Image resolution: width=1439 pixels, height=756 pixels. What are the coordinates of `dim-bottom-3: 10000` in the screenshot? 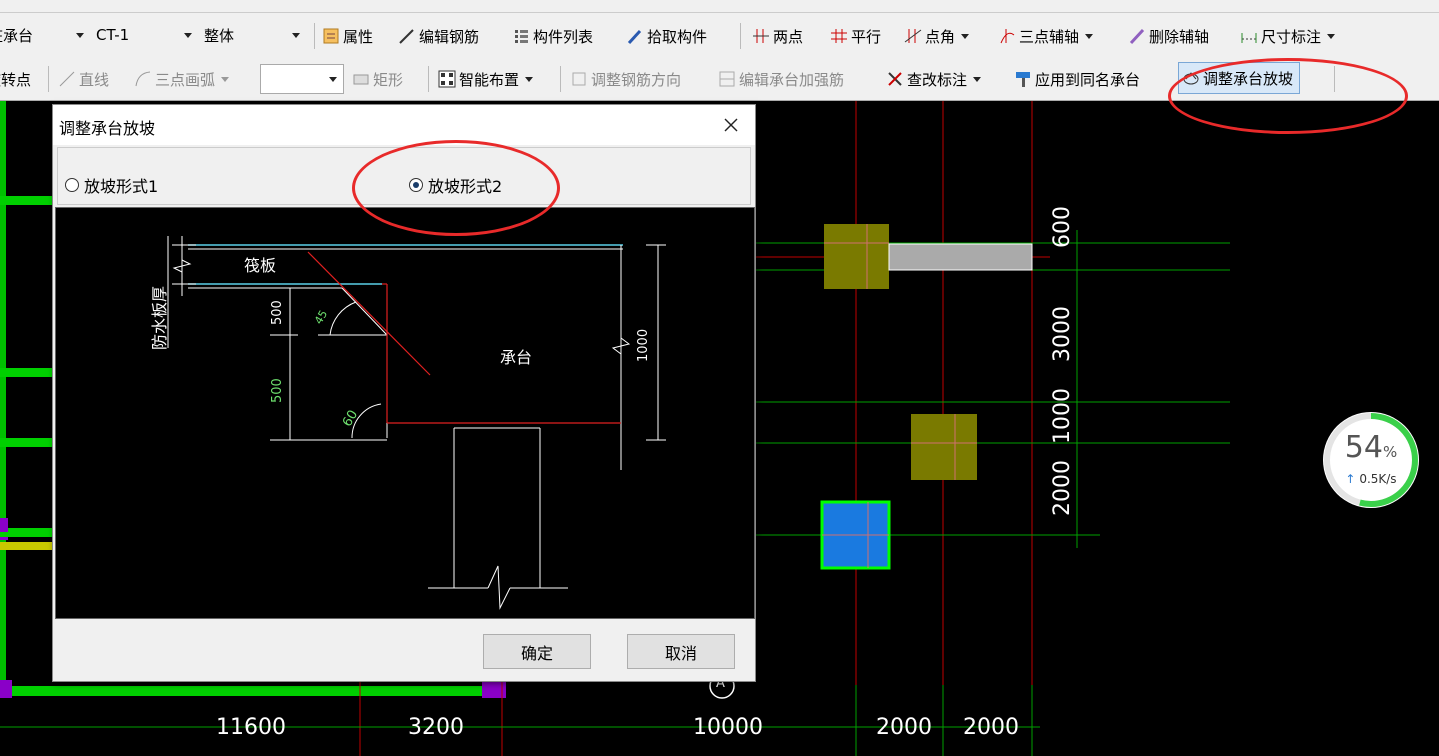 It's located at (728, 727).